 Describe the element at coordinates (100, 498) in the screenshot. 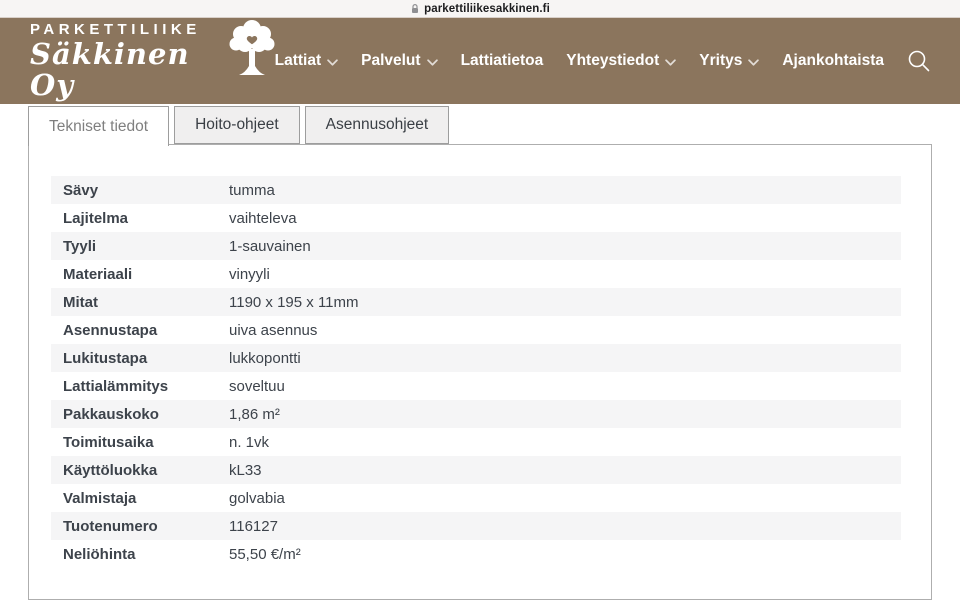

I see `spec-label: Valmistaja` at that location.